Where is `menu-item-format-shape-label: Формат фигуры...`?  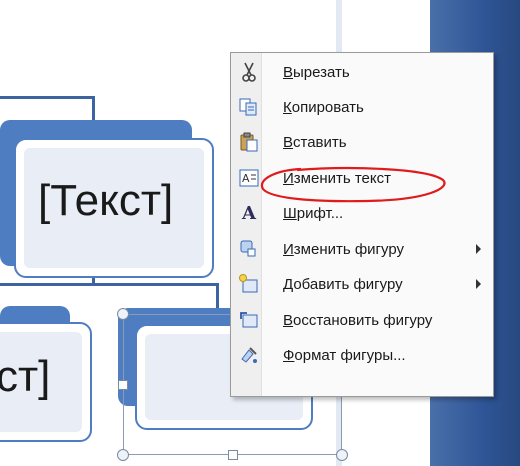 menu-item-format-shape-label: Формат фигуры... is located at coordinates (344, 355).